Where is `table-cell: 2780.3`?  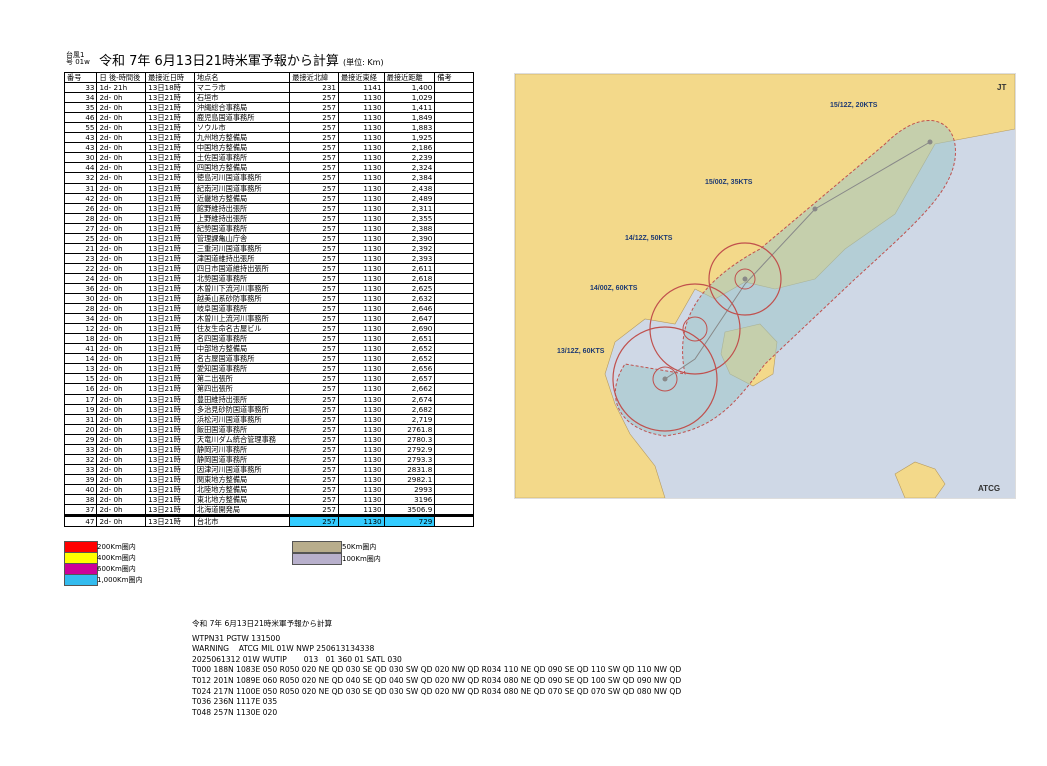
table-cell: 2780.3 is located at coordinates (409, 439).